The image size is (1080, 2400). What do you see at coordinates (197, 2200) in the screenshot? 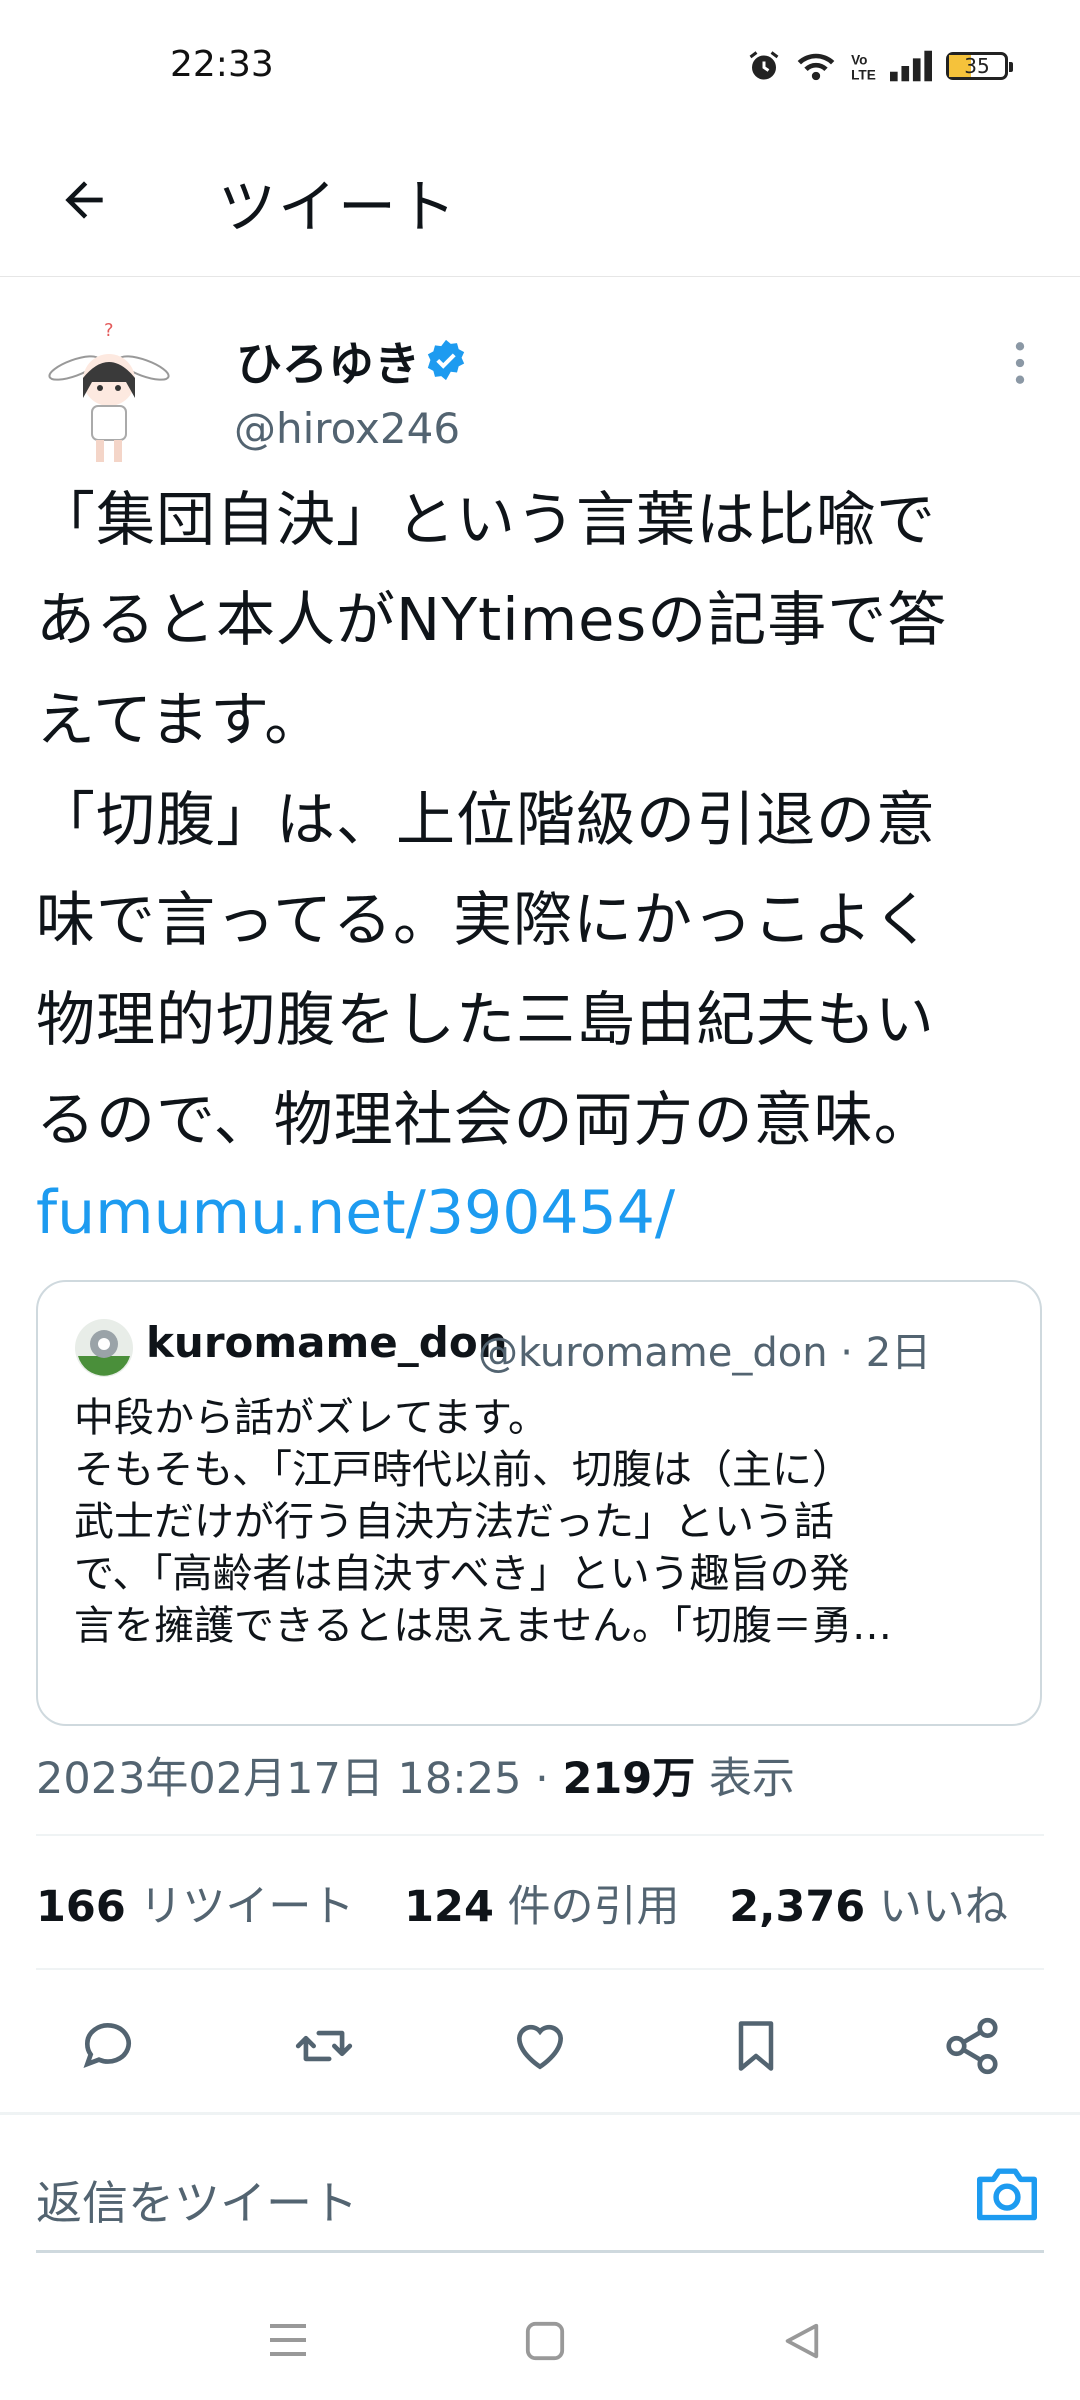
I see `reply-input: 返信をツイート` at bounding box center [197, 2200].